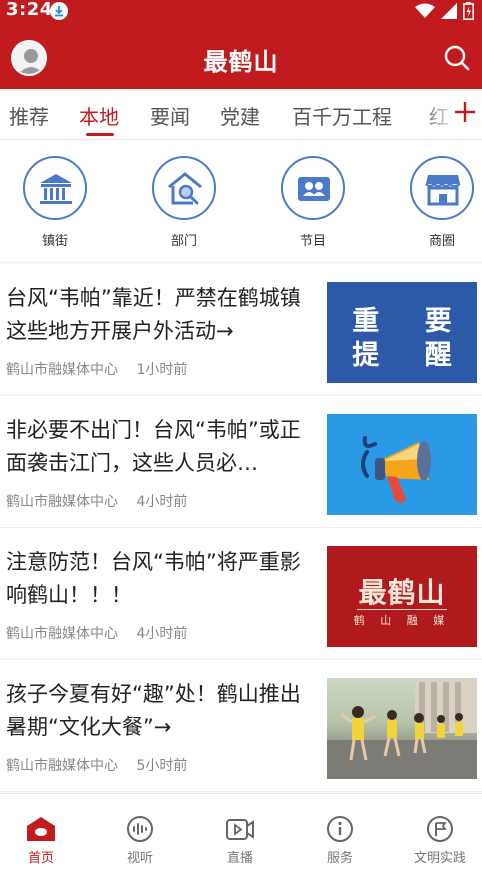 The height and width of the screenshot is (872, 482). What do you see at coordinates (54, 241) in the screenshot?
I see `quick-nav-label: 镇街` at bounding box center [54, 241].